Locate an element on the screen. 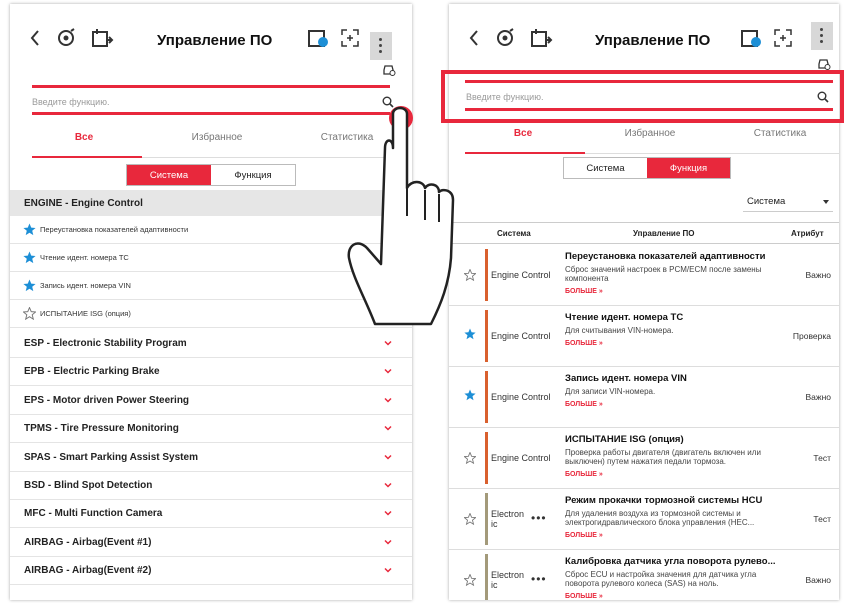 This screenshot has height=603, width=845. caret-down-icon is located at coordinates (826, 202).